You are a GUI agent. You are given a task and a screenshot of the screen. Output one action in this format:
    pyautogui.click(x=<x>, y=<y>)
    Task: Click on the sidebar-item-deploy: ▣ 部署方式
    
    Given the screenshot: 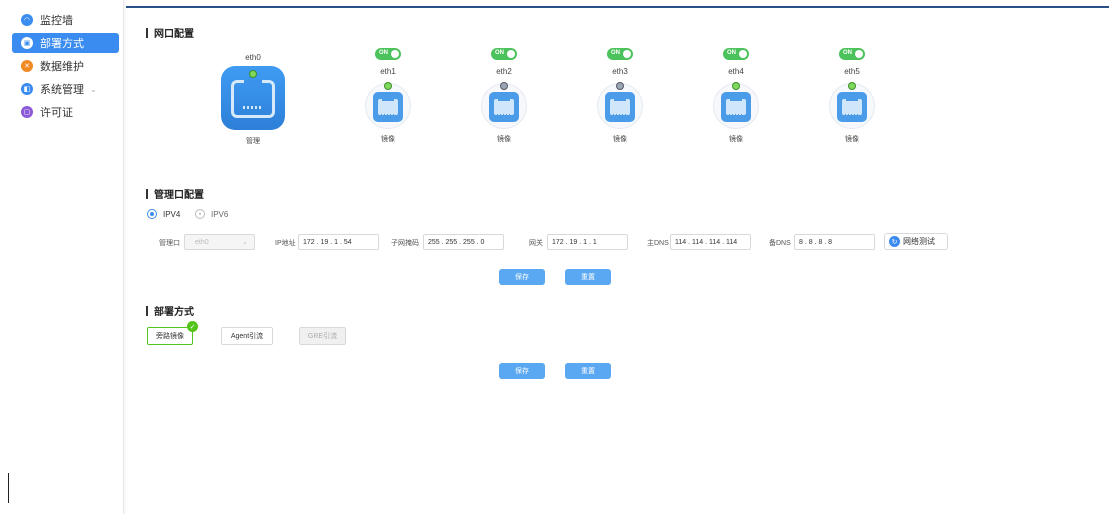 What is the action you would take?
    pyautogui.click(x=65, y=43)
    